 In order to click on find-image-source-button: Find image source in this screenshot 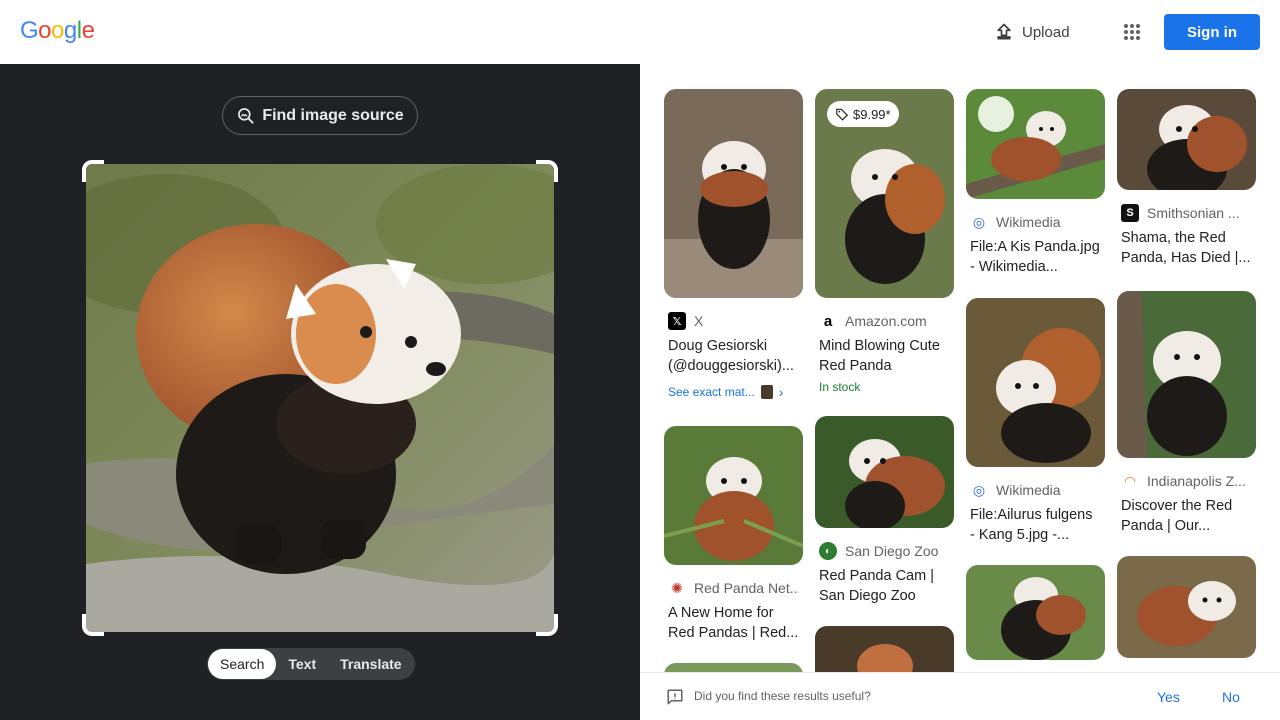, I will do `click(320, 115)`.